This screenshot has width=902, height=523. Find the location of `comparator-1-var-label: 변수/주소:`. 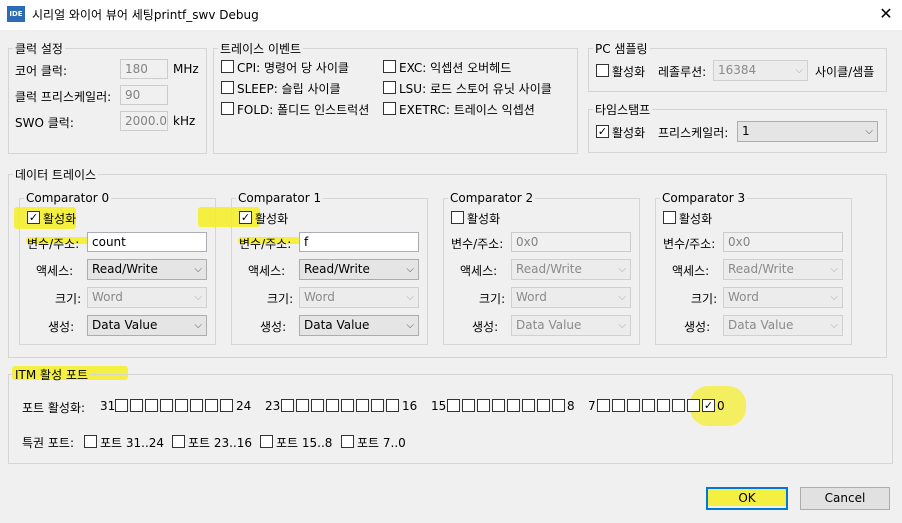

comparator-1-var-label: 변수/주소: is located at coordinates (265, 244).